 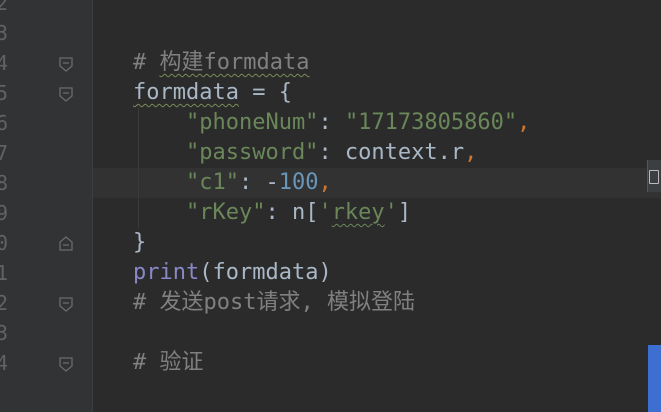 I want to click on code-token: : n[, so click(x=292, y=212).